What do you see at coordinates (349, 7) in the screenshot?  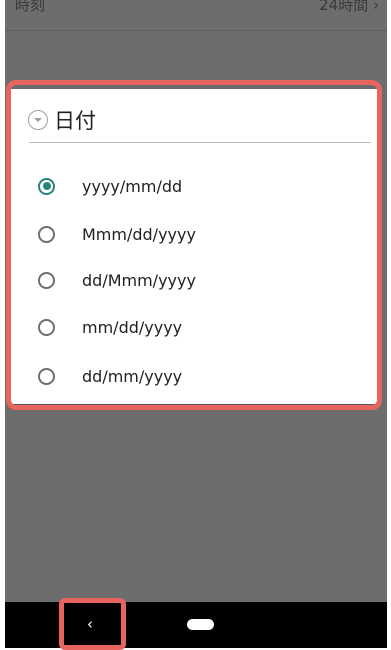 I see `time-setting-value: 24時間 ›` at bounding box center [349, 7].